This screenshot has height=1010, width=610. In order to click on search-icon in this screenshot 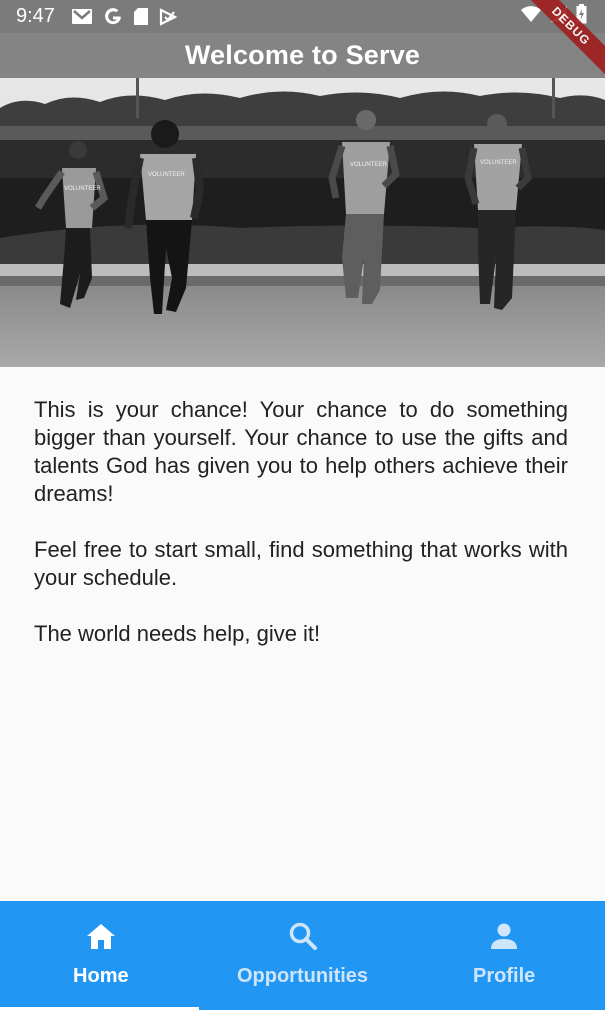, I will do `click(303, 936)`.